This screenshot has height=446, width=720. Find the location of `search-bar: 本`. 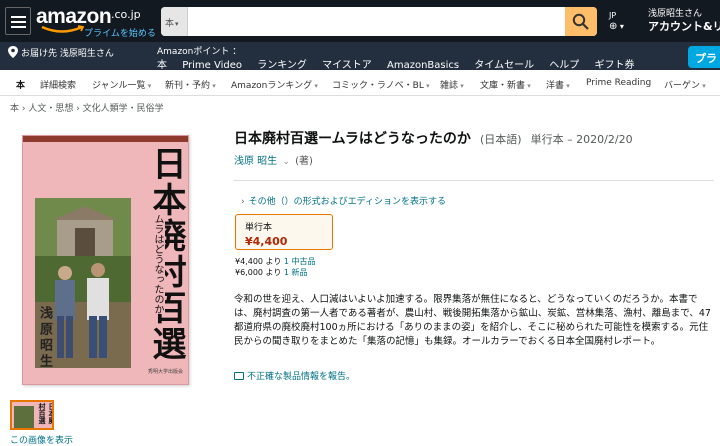

search-bar: 本 is located at coordinates (379, 21).